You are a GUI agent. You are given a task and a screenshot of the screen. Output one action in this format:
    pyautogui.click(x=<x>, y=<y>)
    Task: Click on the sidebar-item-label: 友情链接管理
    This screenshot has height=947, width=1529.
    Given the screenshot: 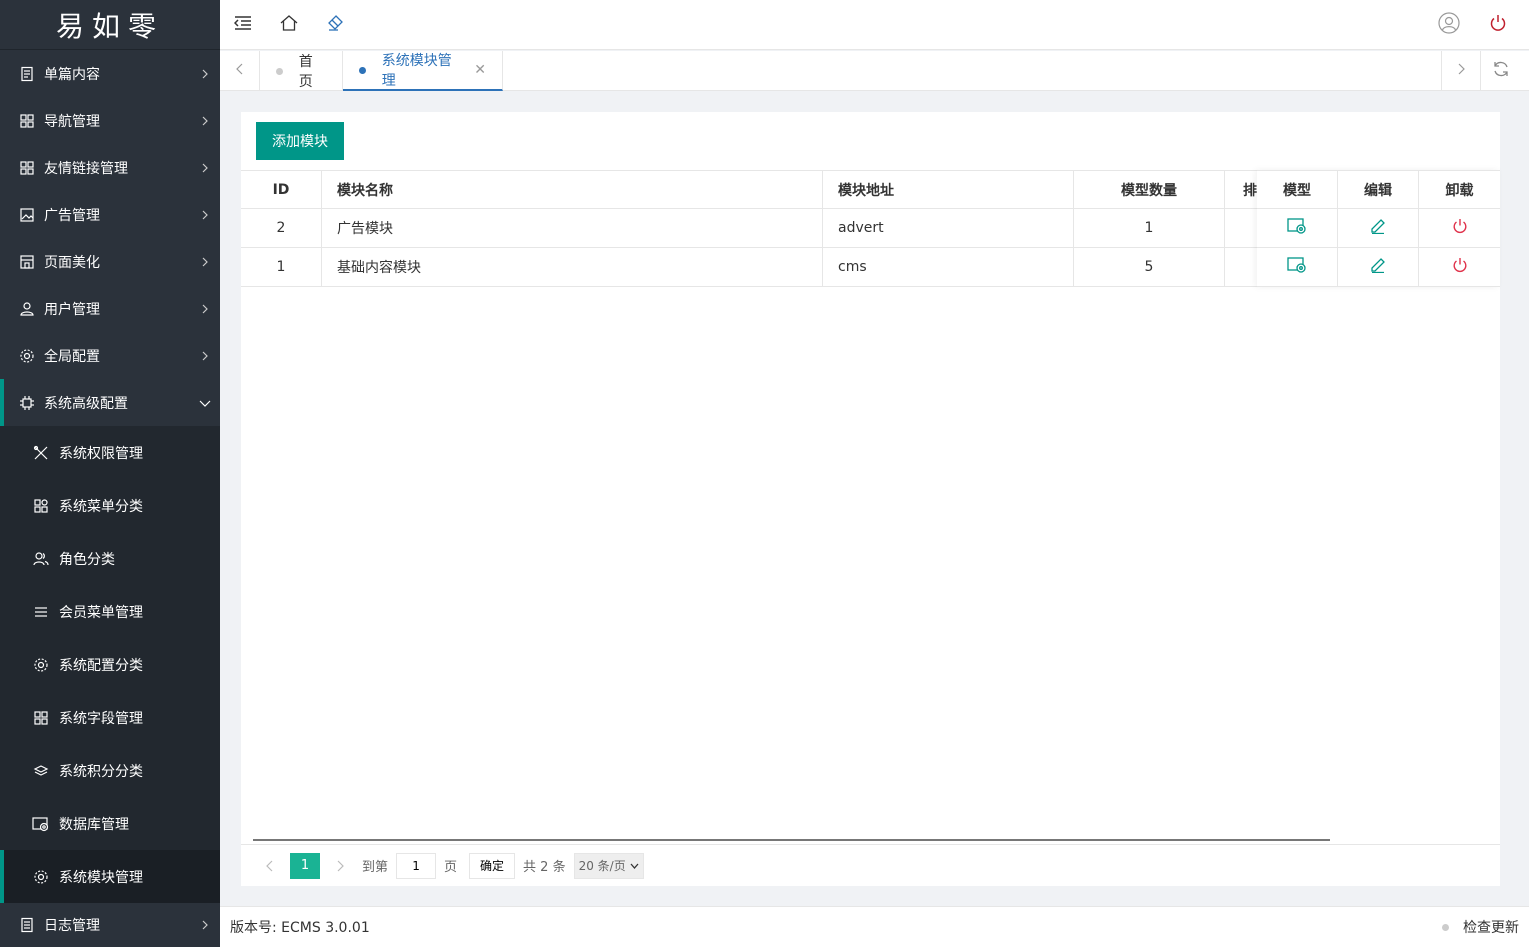 What is the action you would take?
    pyautogui.click(x=86, y=168)
    